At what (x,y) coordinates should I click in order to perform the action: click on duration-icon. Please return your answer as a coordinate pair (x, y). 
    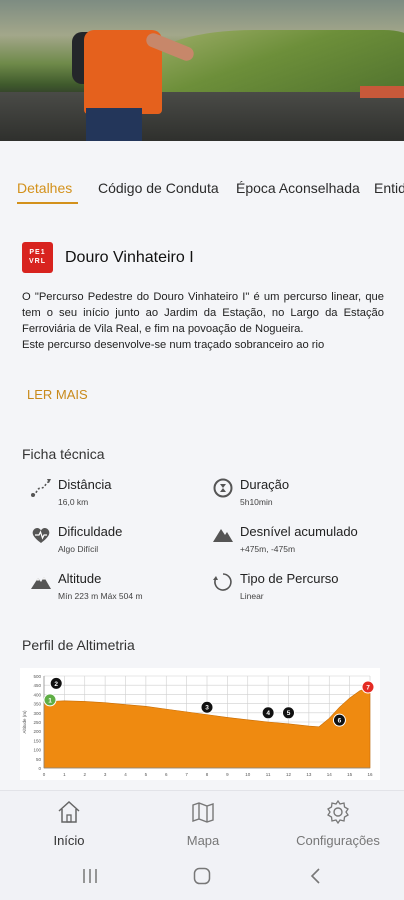
    Looking at the image, I should click on (223, 488).